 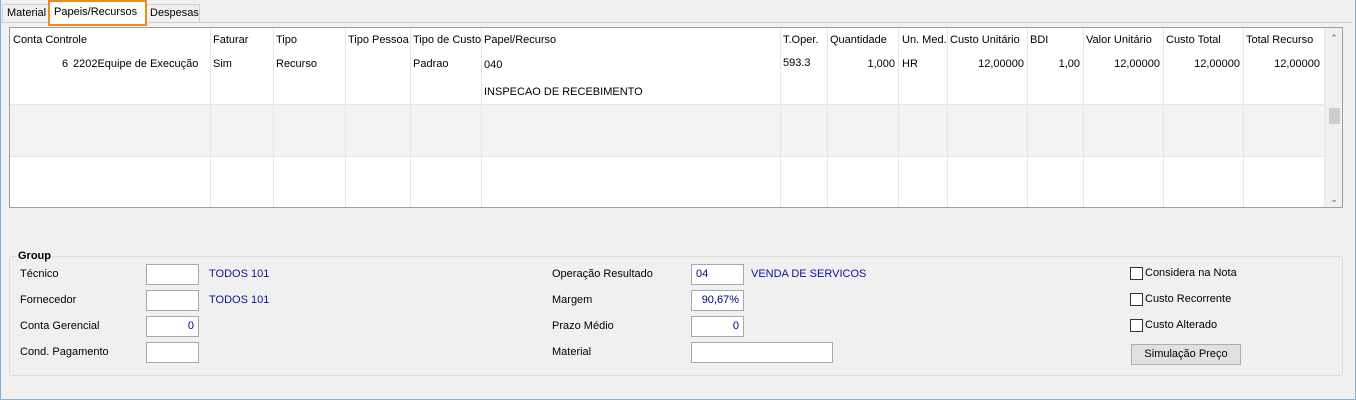 I want to click on vertical-scrollbar: ⌃ ⌄, so click(x=1333, y=117).